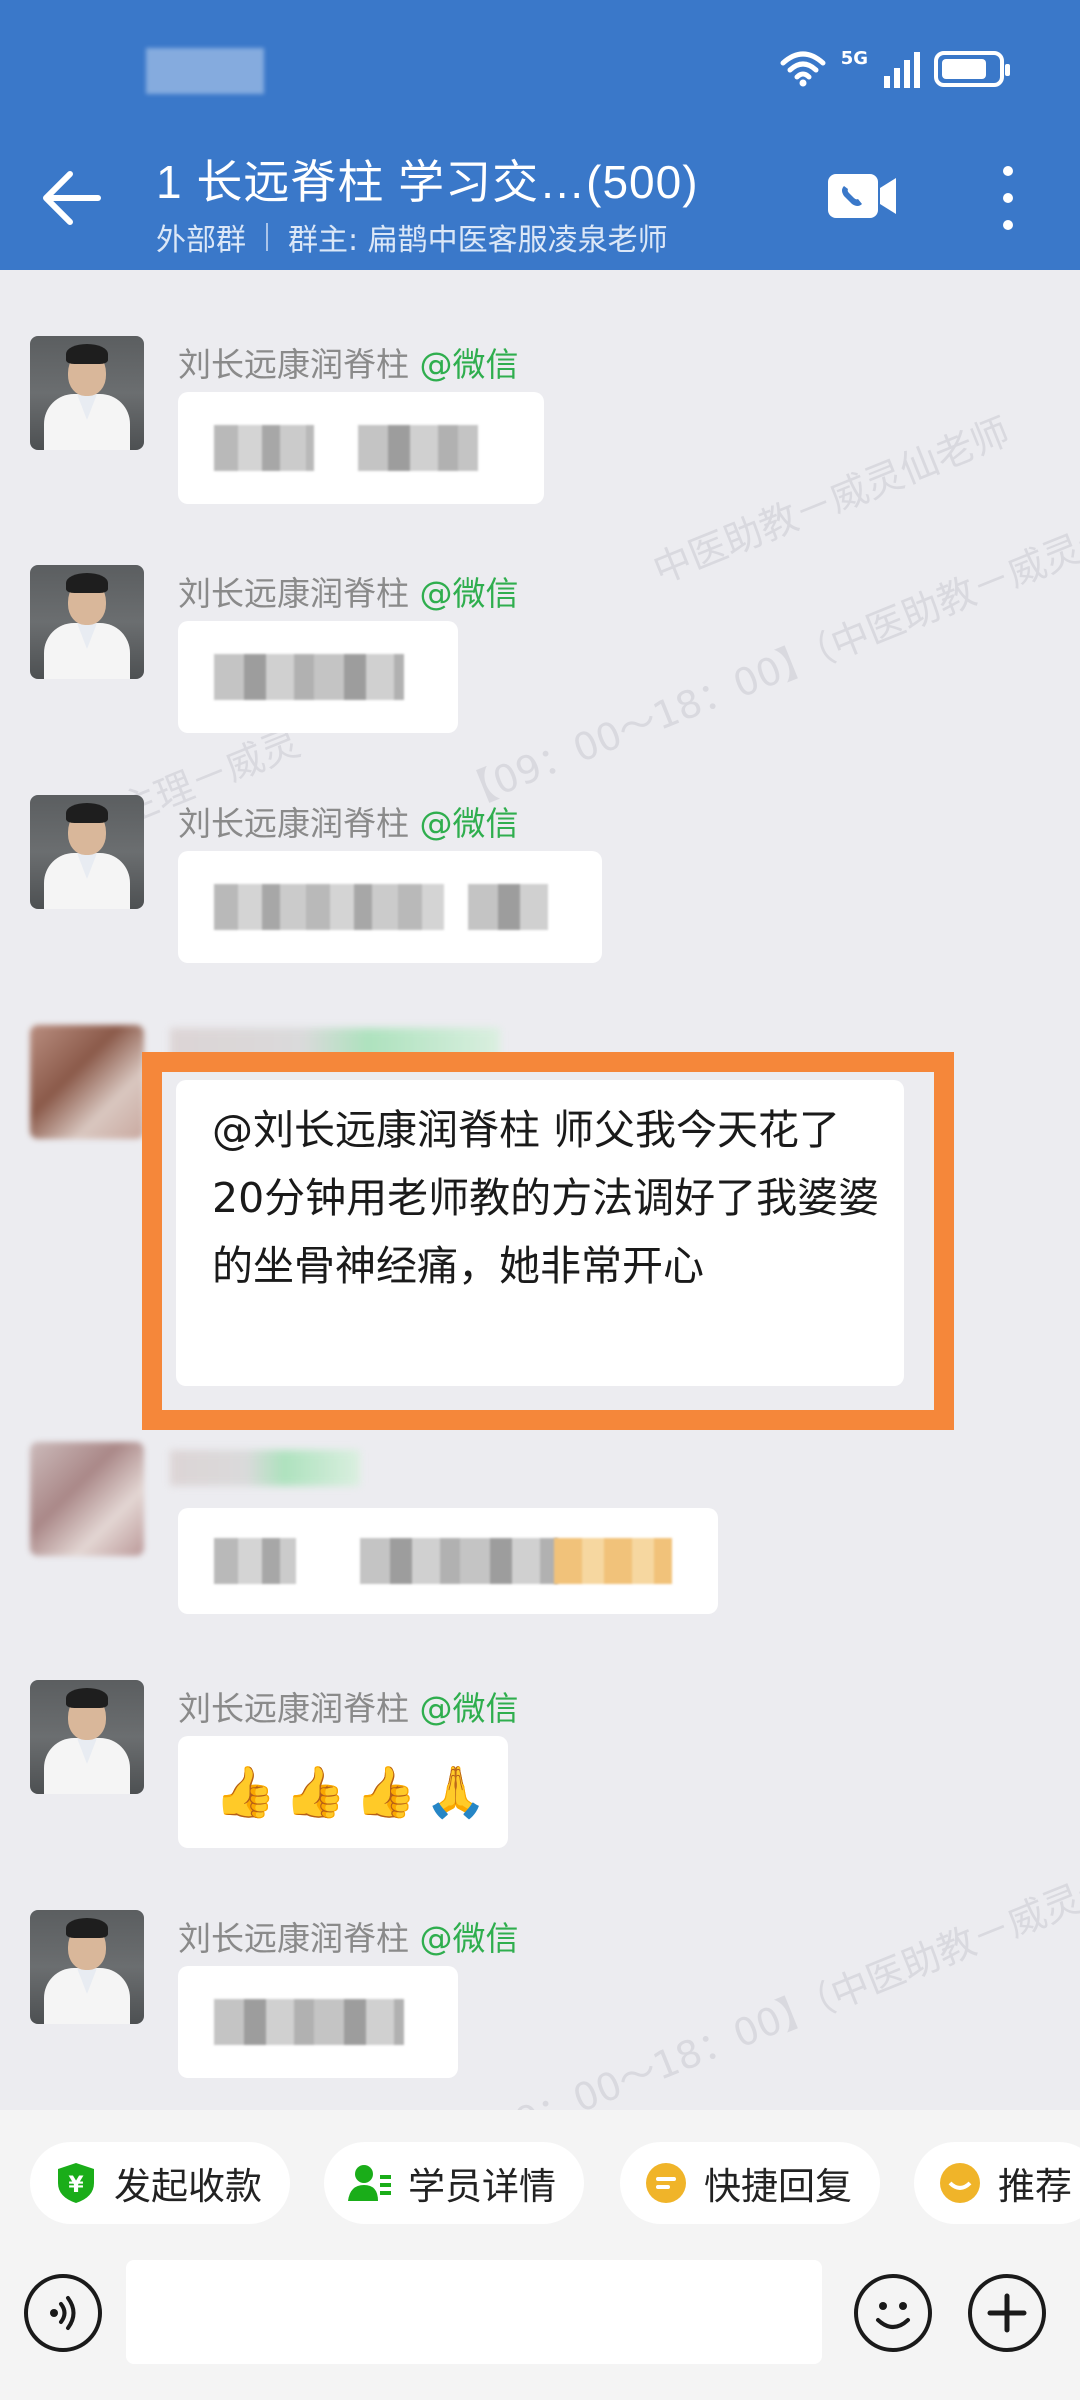 This screenshot has height=2400, width=1080. Describe the element at coordinates (960, 2183) in the screenshot. I see `recommend-icon` at that location.